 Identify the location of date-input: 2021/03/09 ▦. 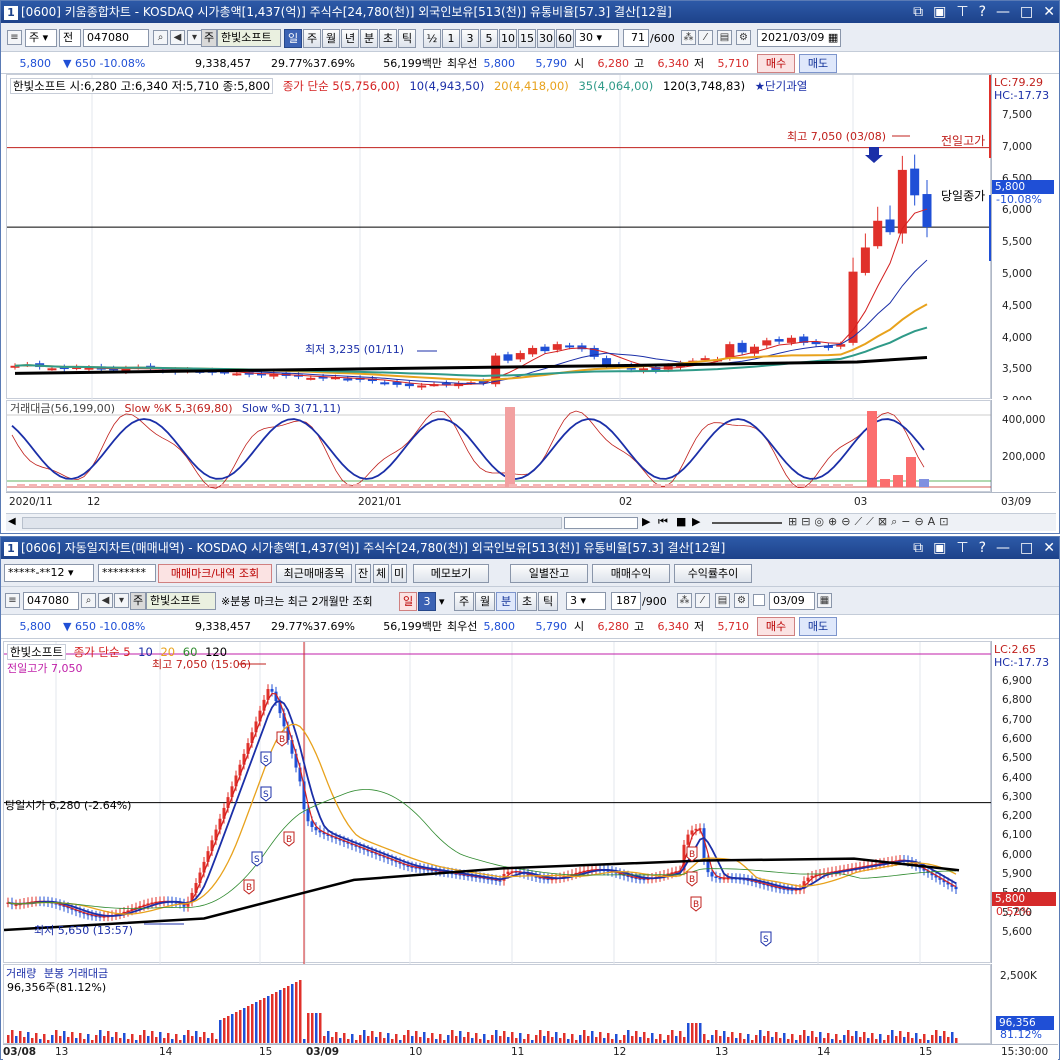
(799, 38).